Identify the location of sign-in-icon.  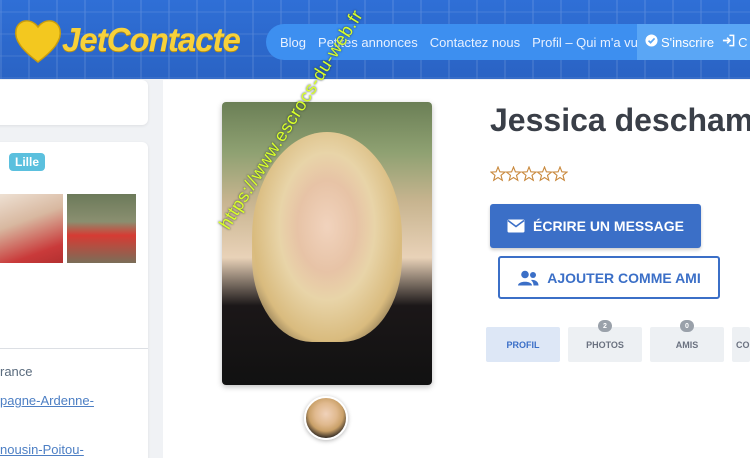
(728, 42).